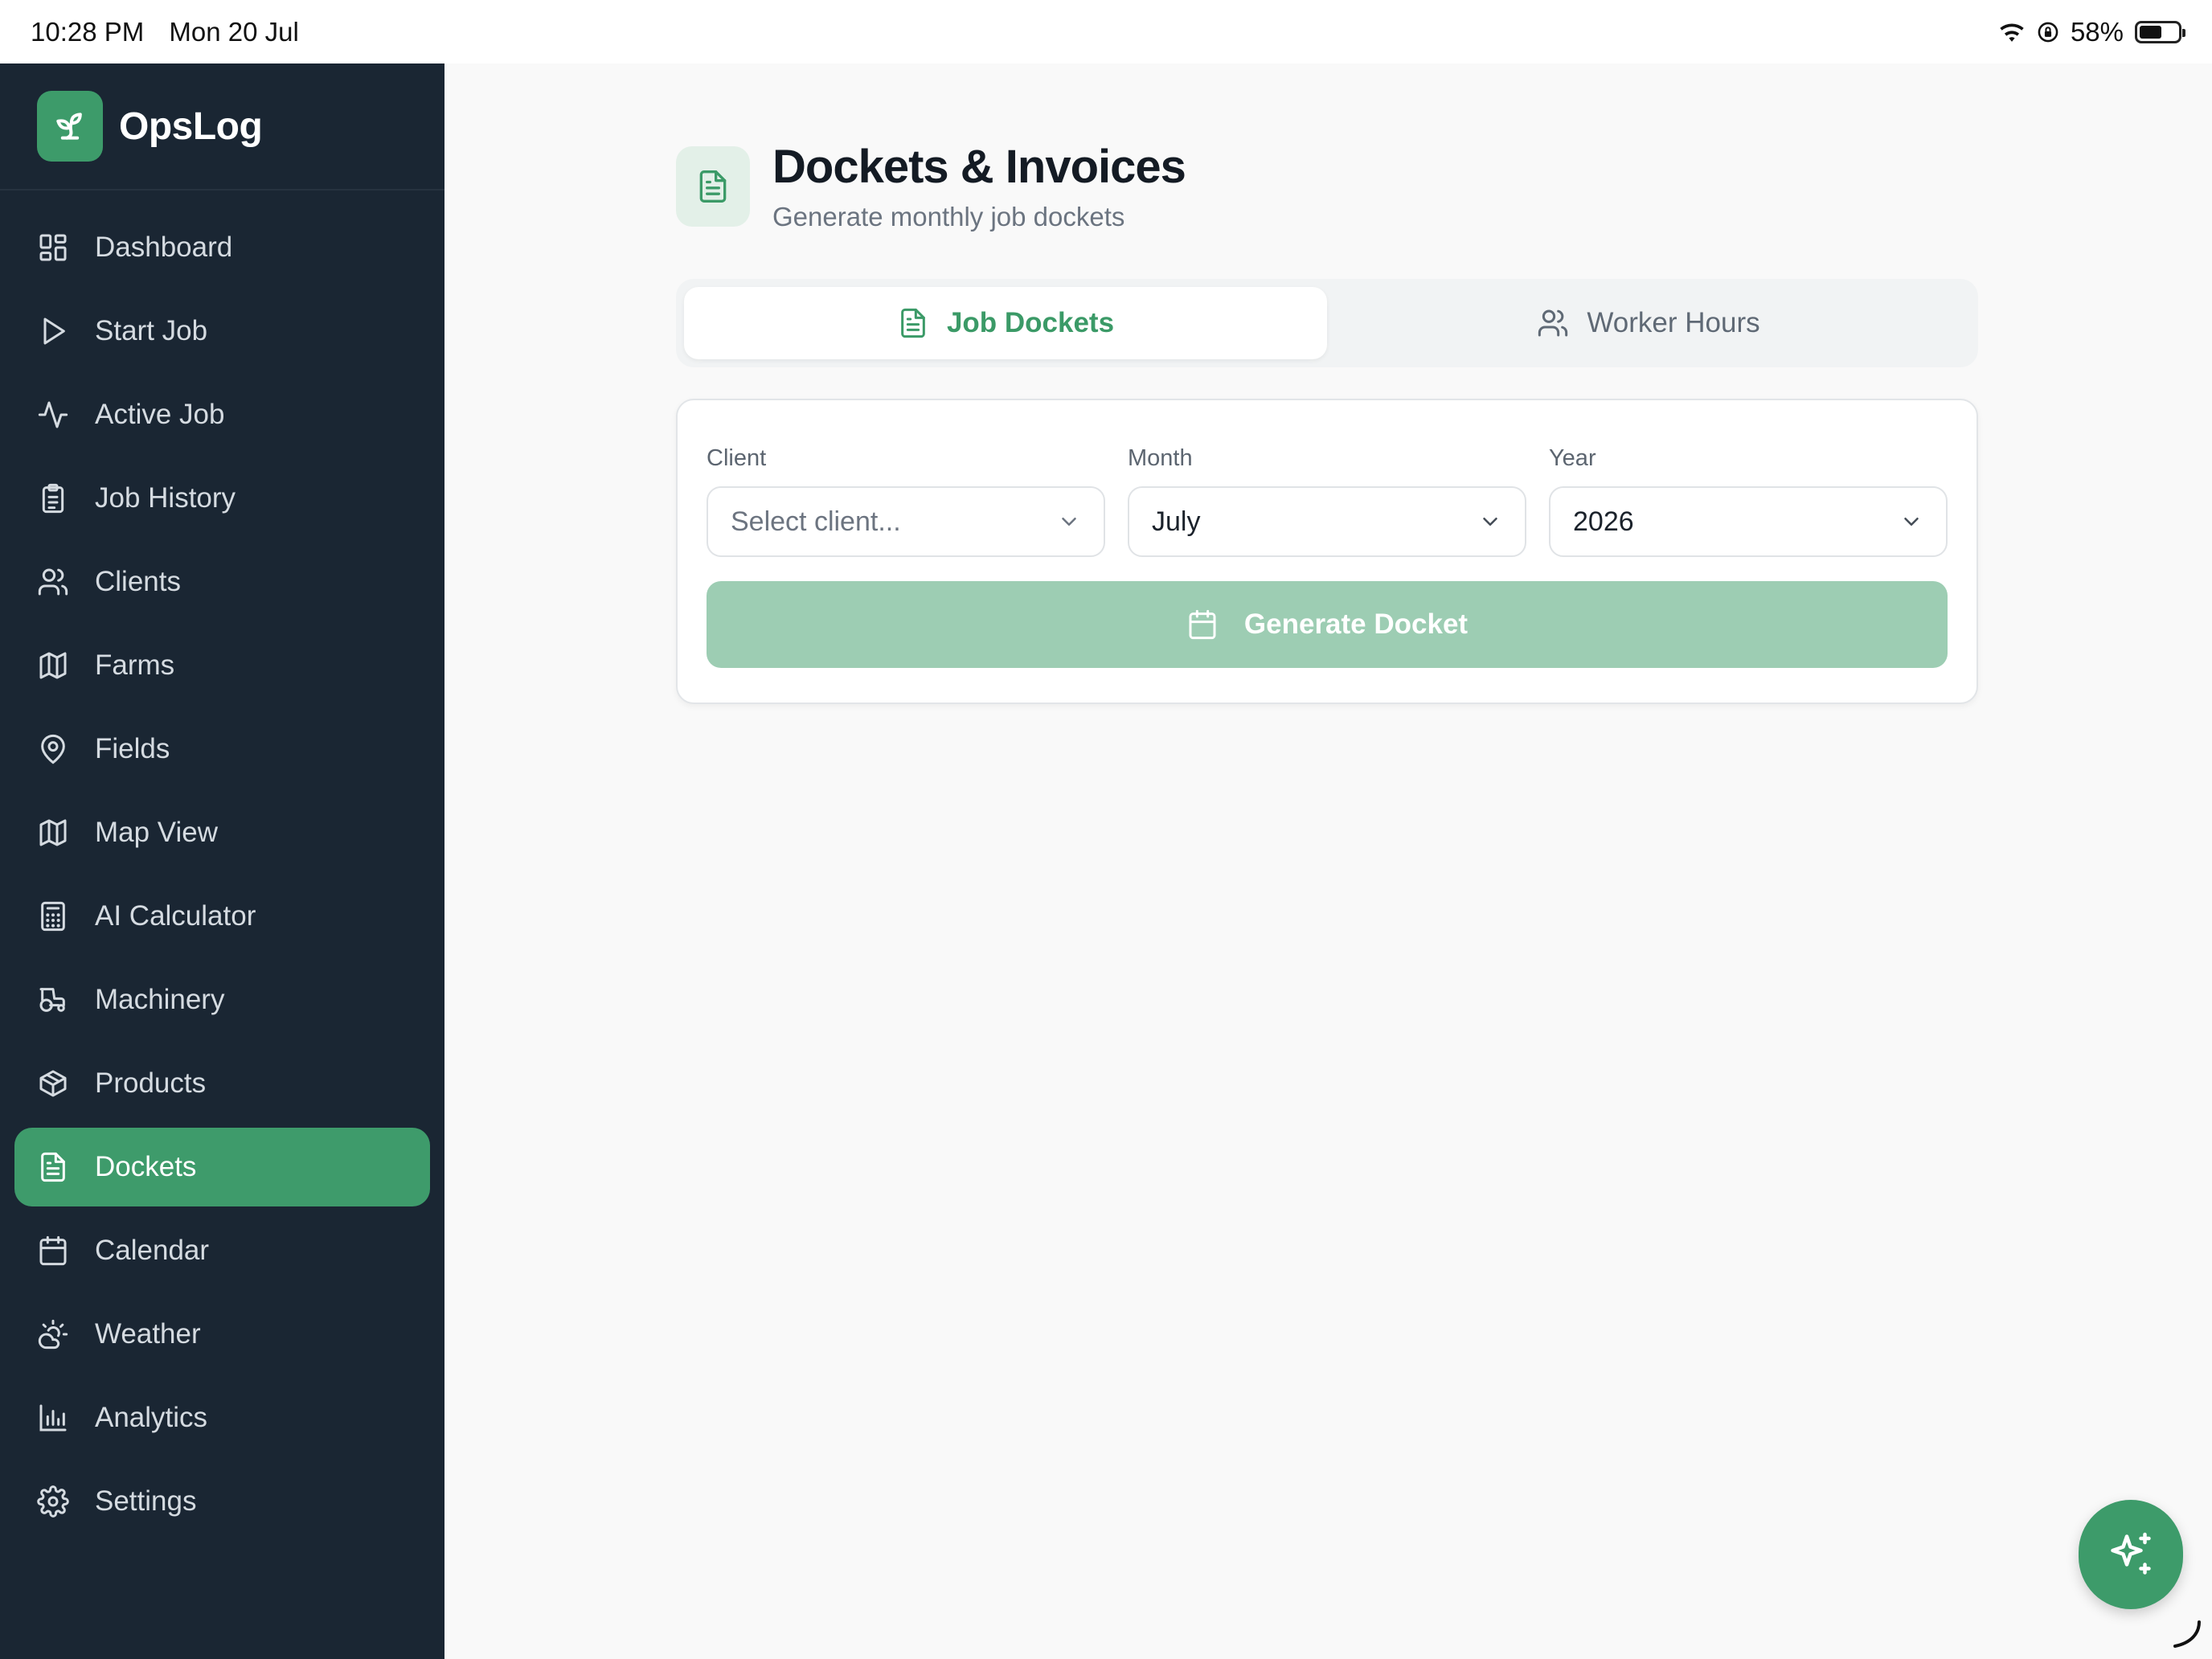  Describe the element at coordinates (53, 1083) in the screenshot. I see `package-icon` at that location.